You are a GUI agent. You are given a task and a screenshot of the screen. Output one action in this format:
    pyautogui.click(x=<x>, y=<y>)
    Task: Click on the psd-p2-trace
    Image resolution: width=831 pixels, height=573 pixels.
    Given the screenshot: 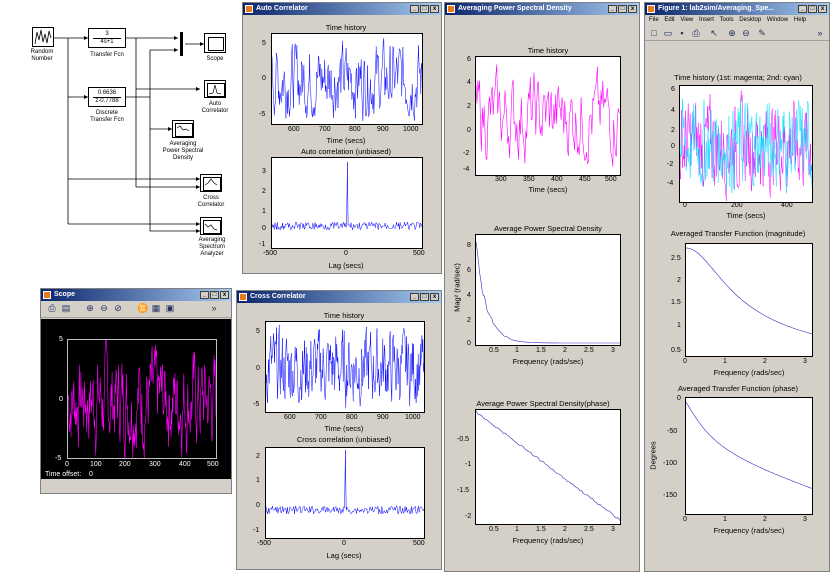 What is the action you would take?
    pyautogui.click(x=548, y=292)
    